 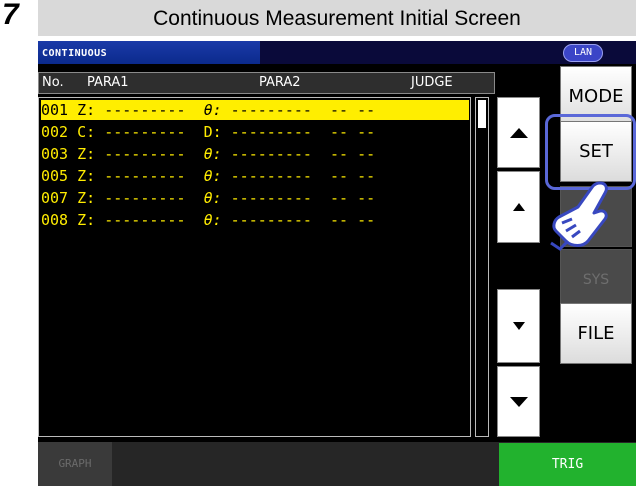 I want to click on screen-title: CONTINUOUS, so click(x=75, y=53).